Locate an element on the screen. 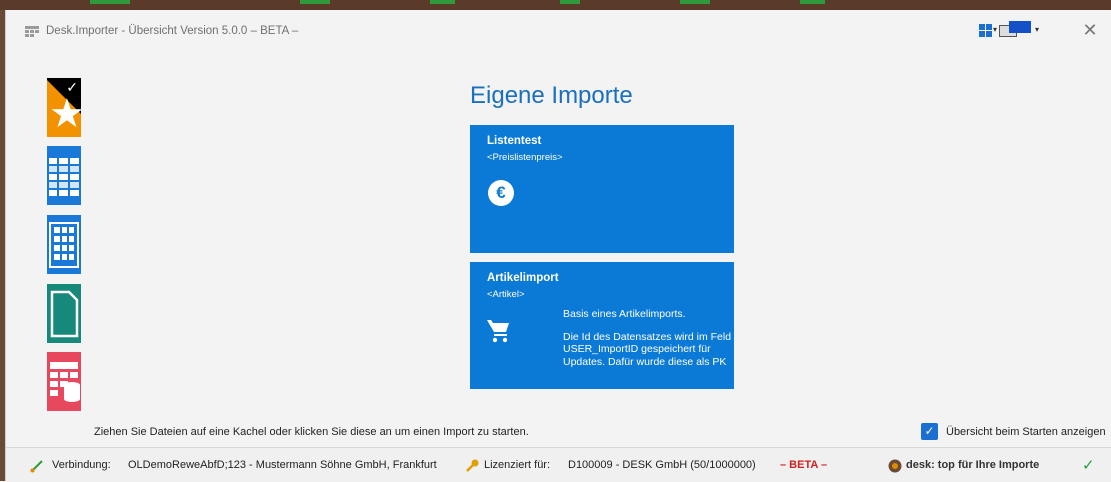 The image size is (1111, 482). show-on-start-label: Übersicht beim Starten anzeigen is located at coordinates (1026, 432).